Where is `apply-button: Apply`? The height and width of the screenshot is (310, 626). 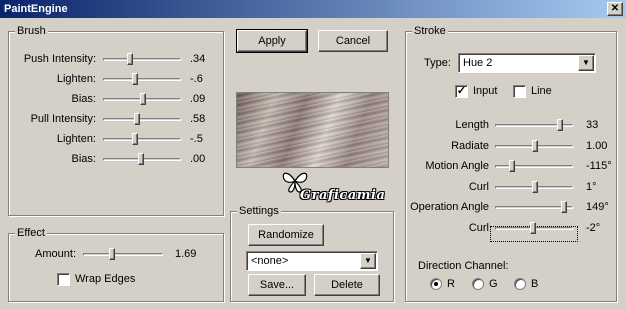 apply-button: Apply is located at coordinates (272, 41).